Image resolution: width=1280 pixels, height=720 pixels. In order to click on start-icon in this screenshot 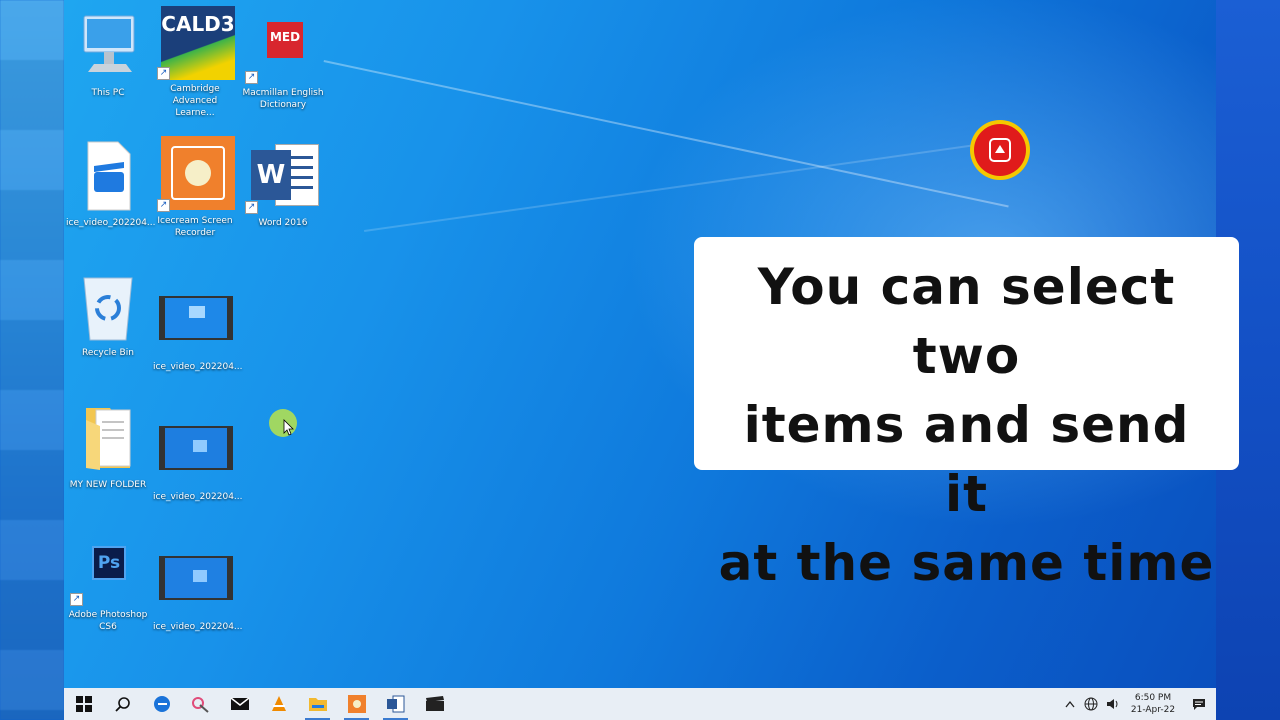, I will do `click(83, 704)`.